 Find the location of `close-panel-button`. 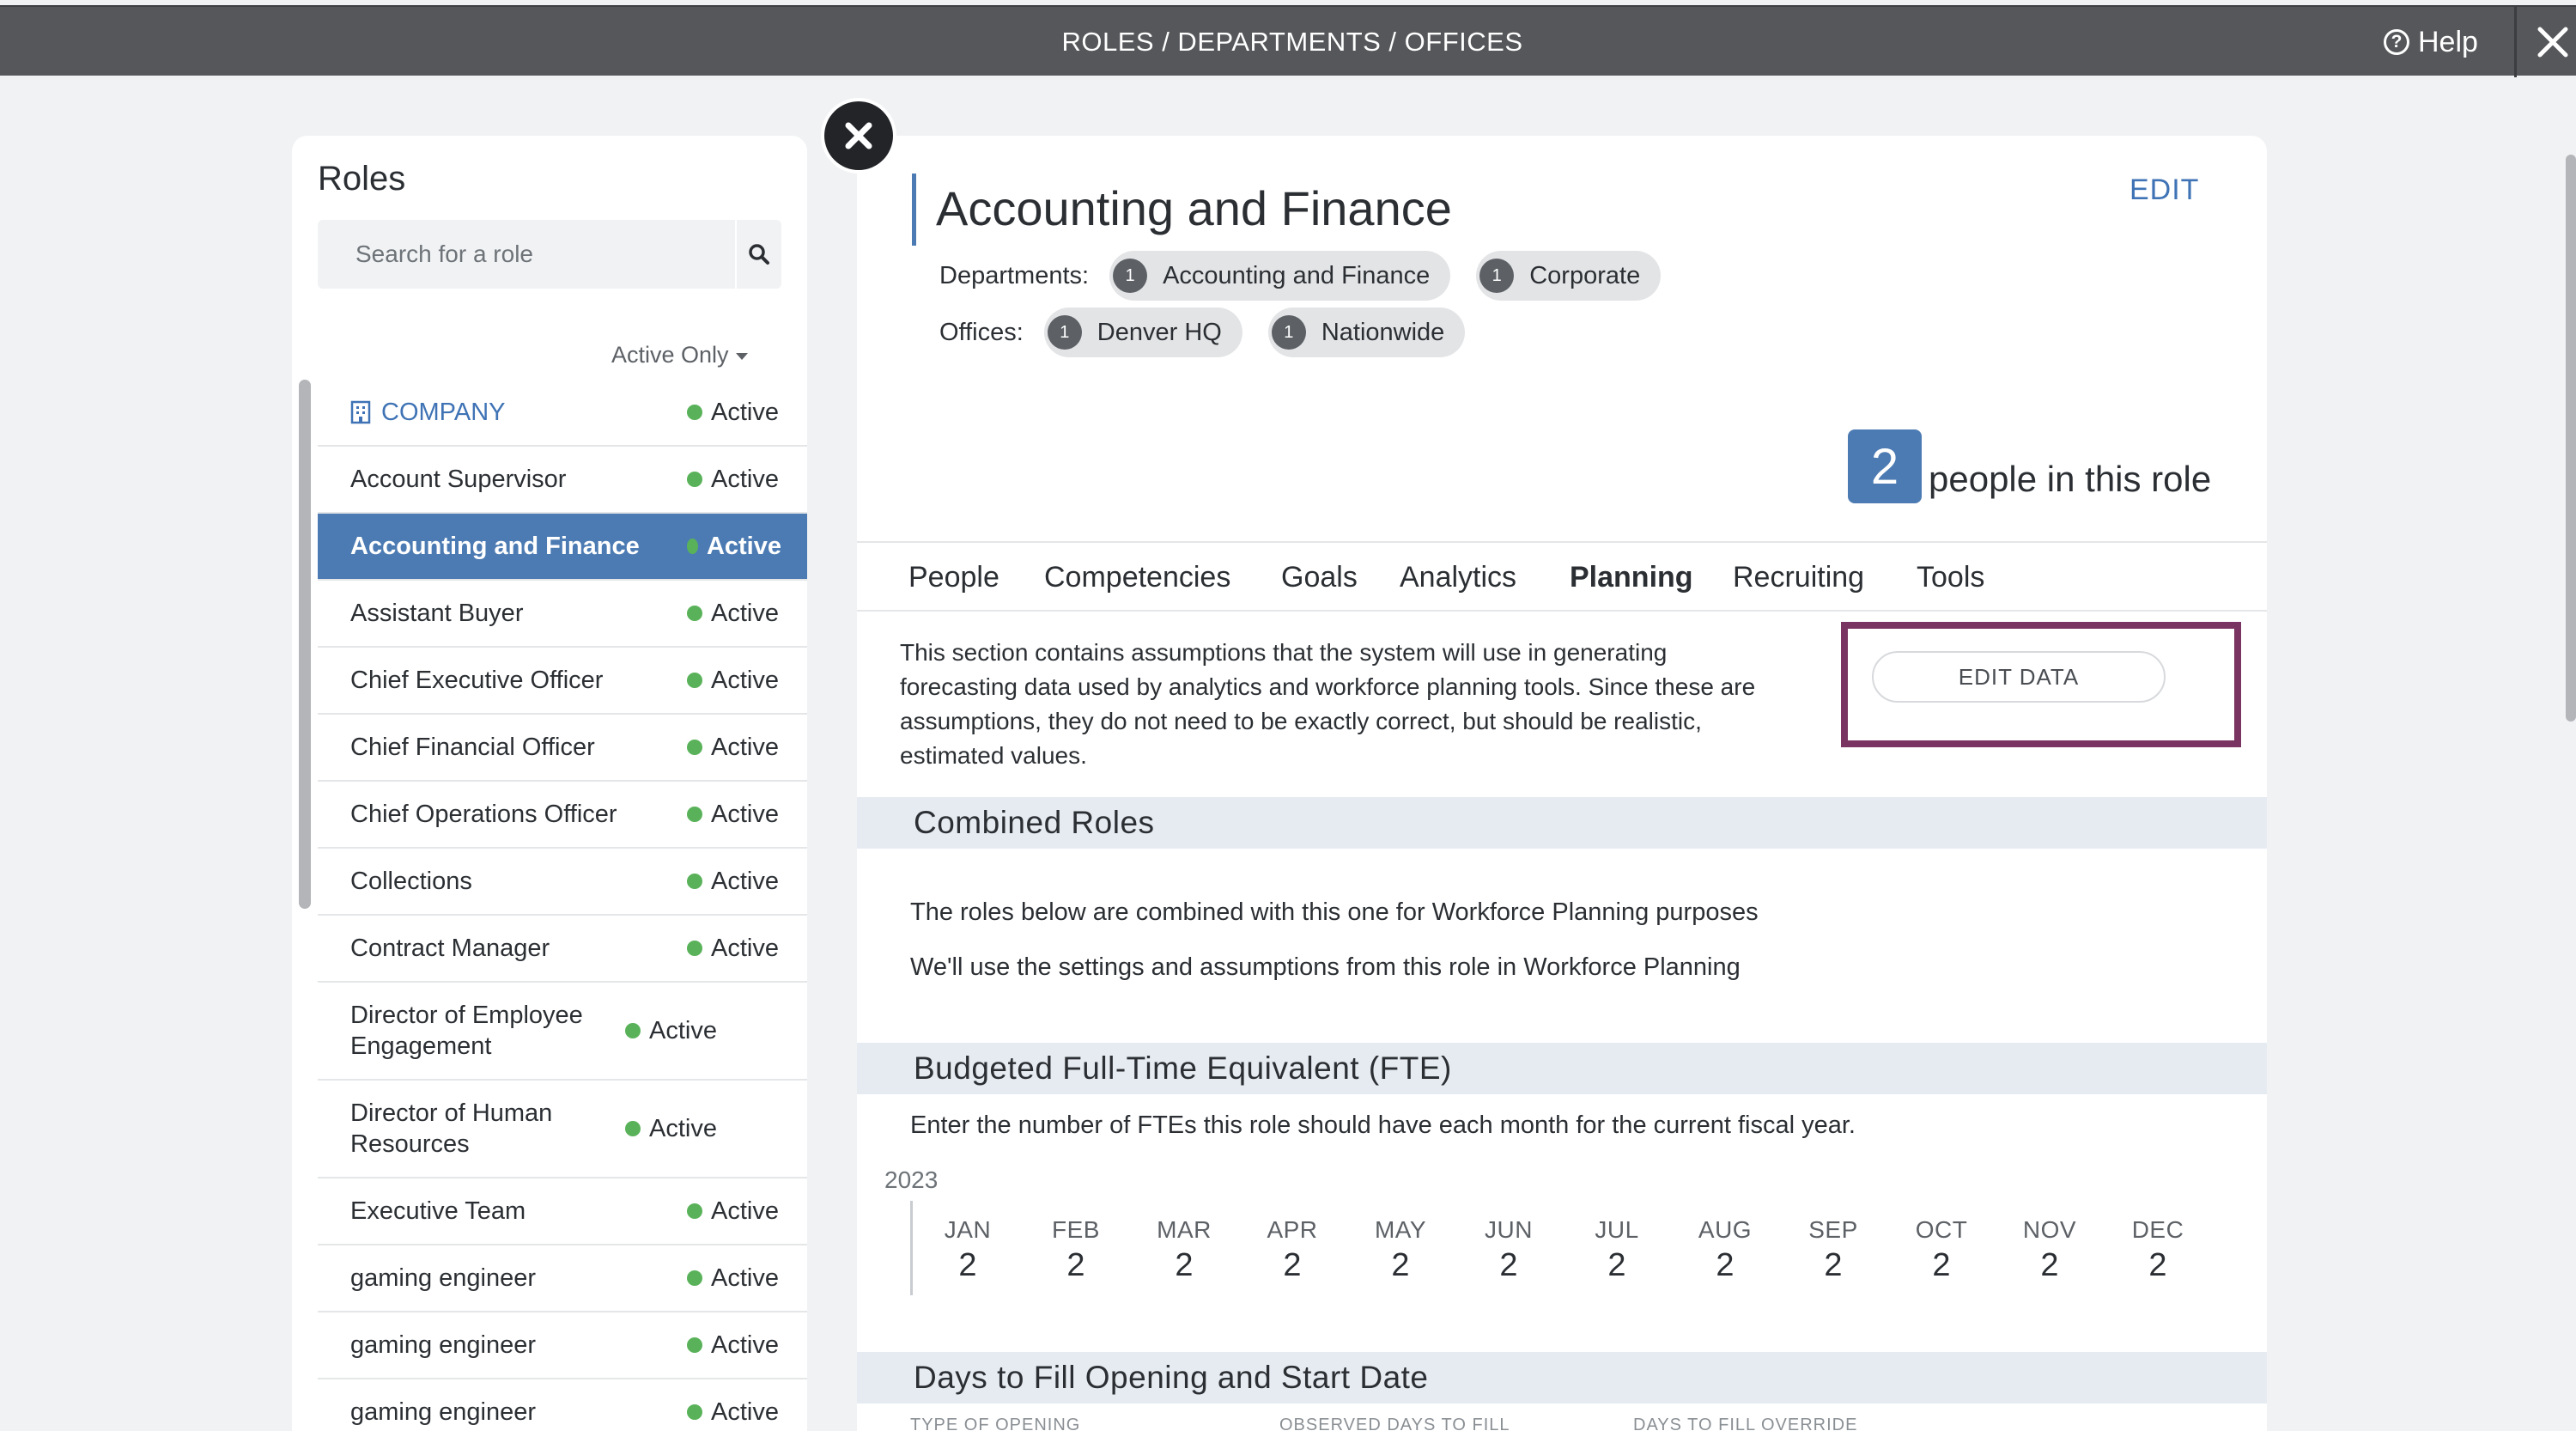

close-panel-button is located at coordinates (858, 135).